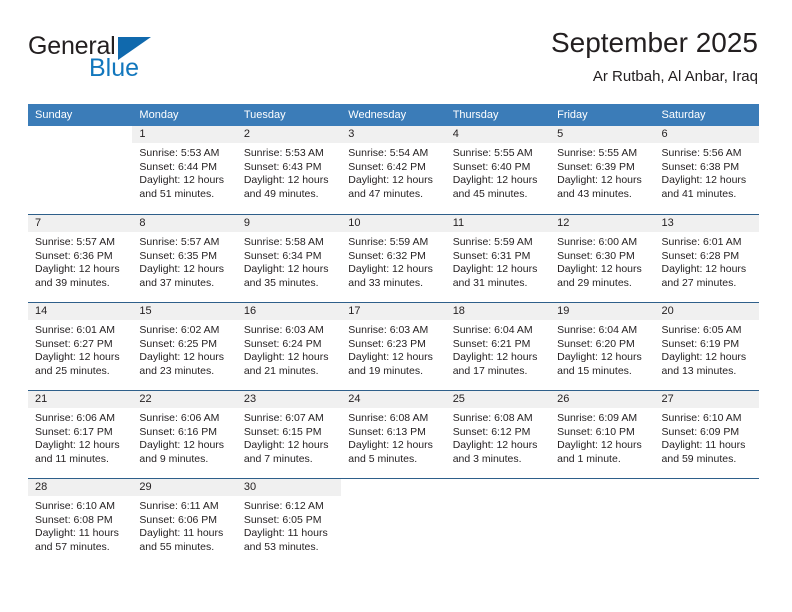 This screenshot has height=612, width=792. Describe the element at coordinates (184, 223) in the screenshot. I see `day-number: 8` at that location.